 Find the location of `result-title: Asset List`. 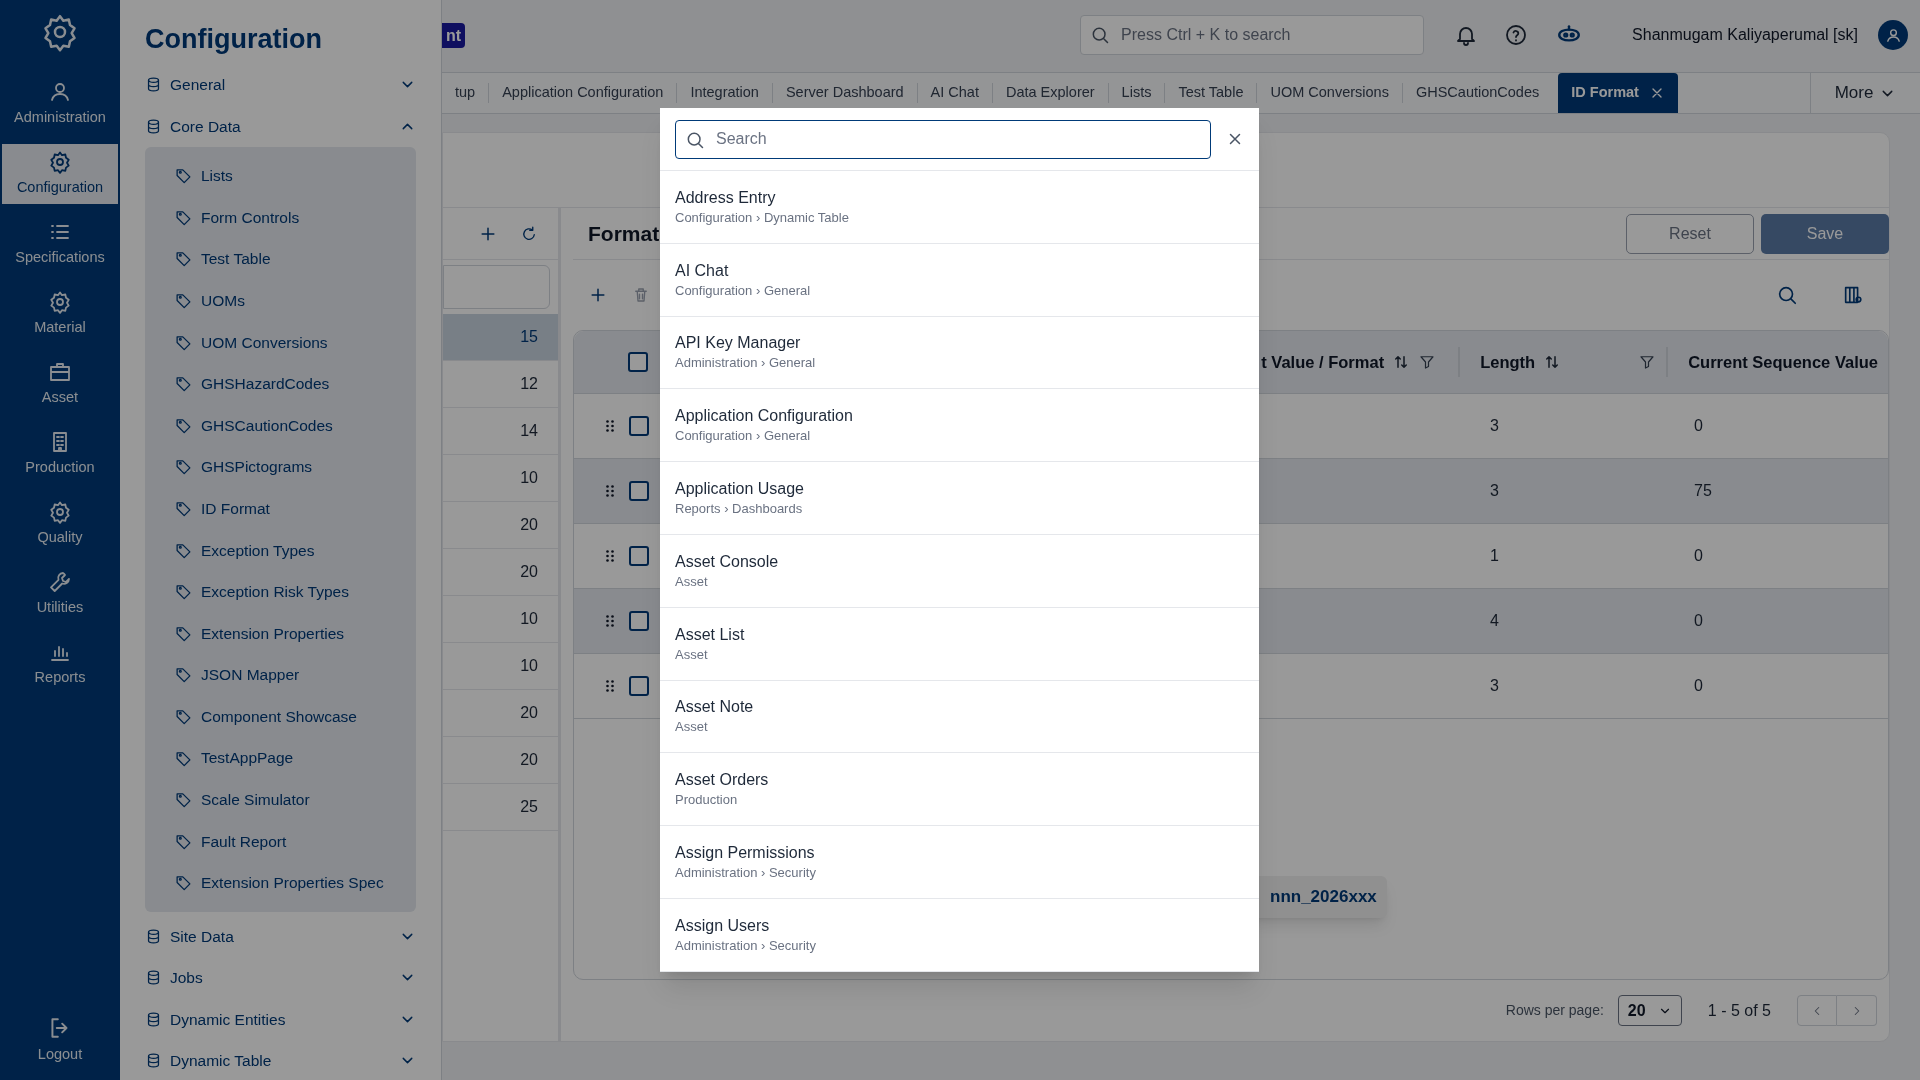

result-title: Asset List is located at coordinates (710, 634).